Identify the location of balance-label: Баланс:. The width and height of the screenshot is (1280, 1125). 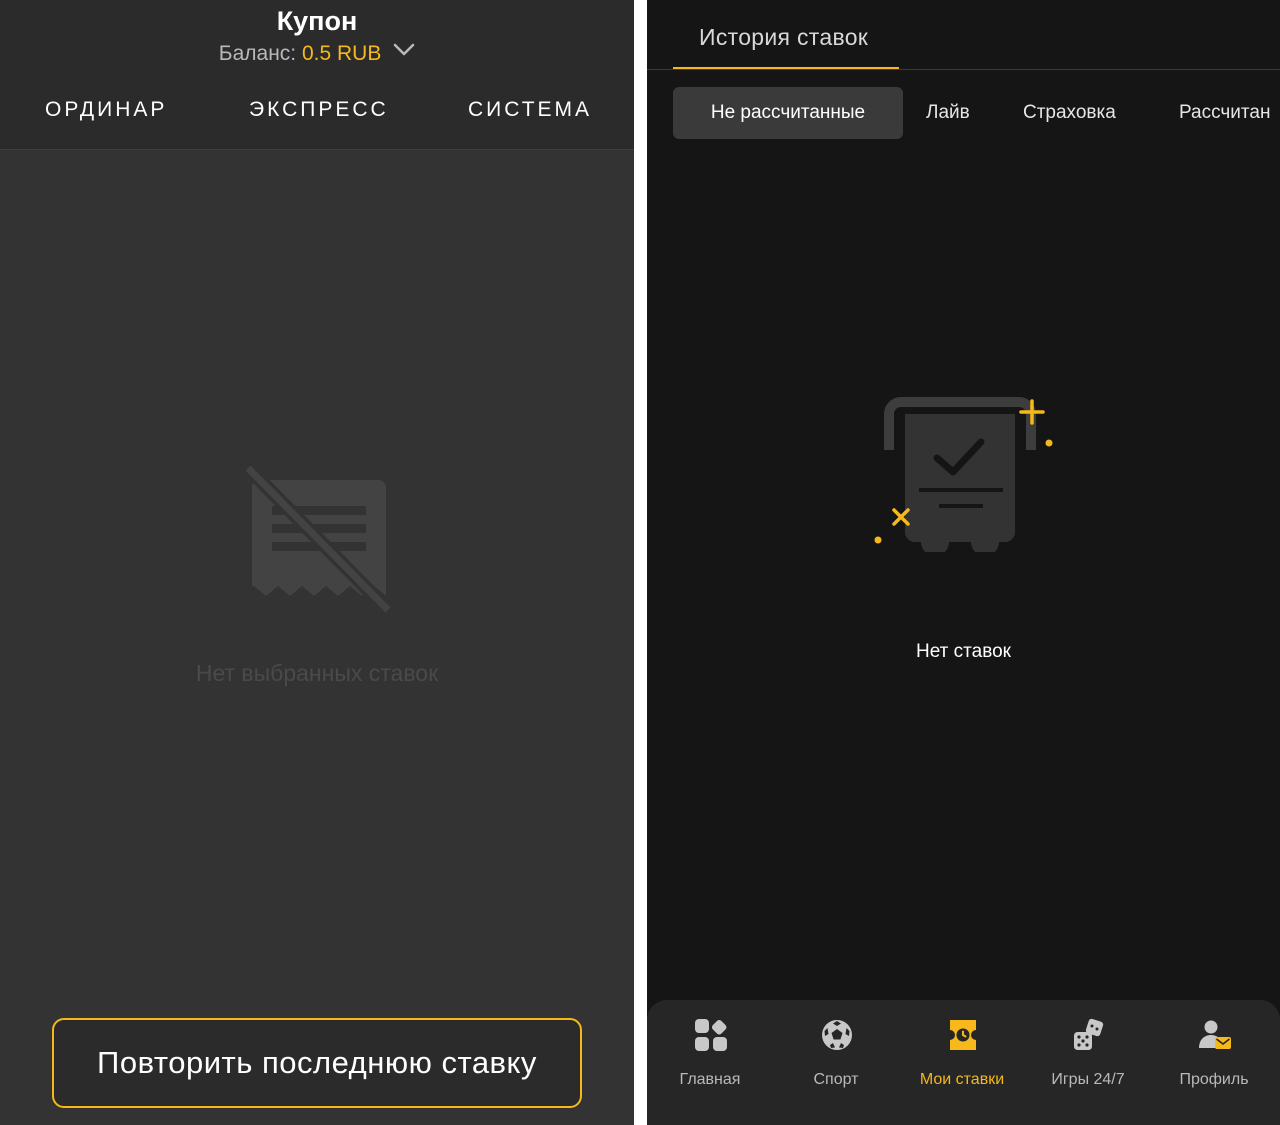
(257, 53).